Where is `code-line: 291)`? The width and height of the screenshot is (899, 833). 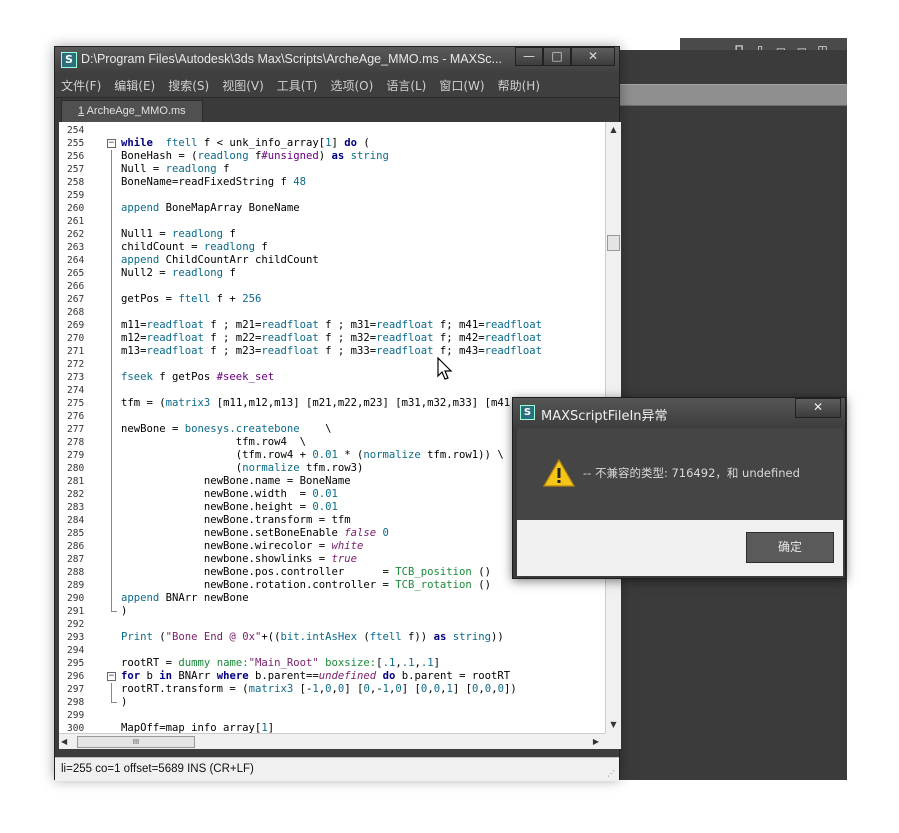
code-line: 291) is located at coordinates (329, 611).